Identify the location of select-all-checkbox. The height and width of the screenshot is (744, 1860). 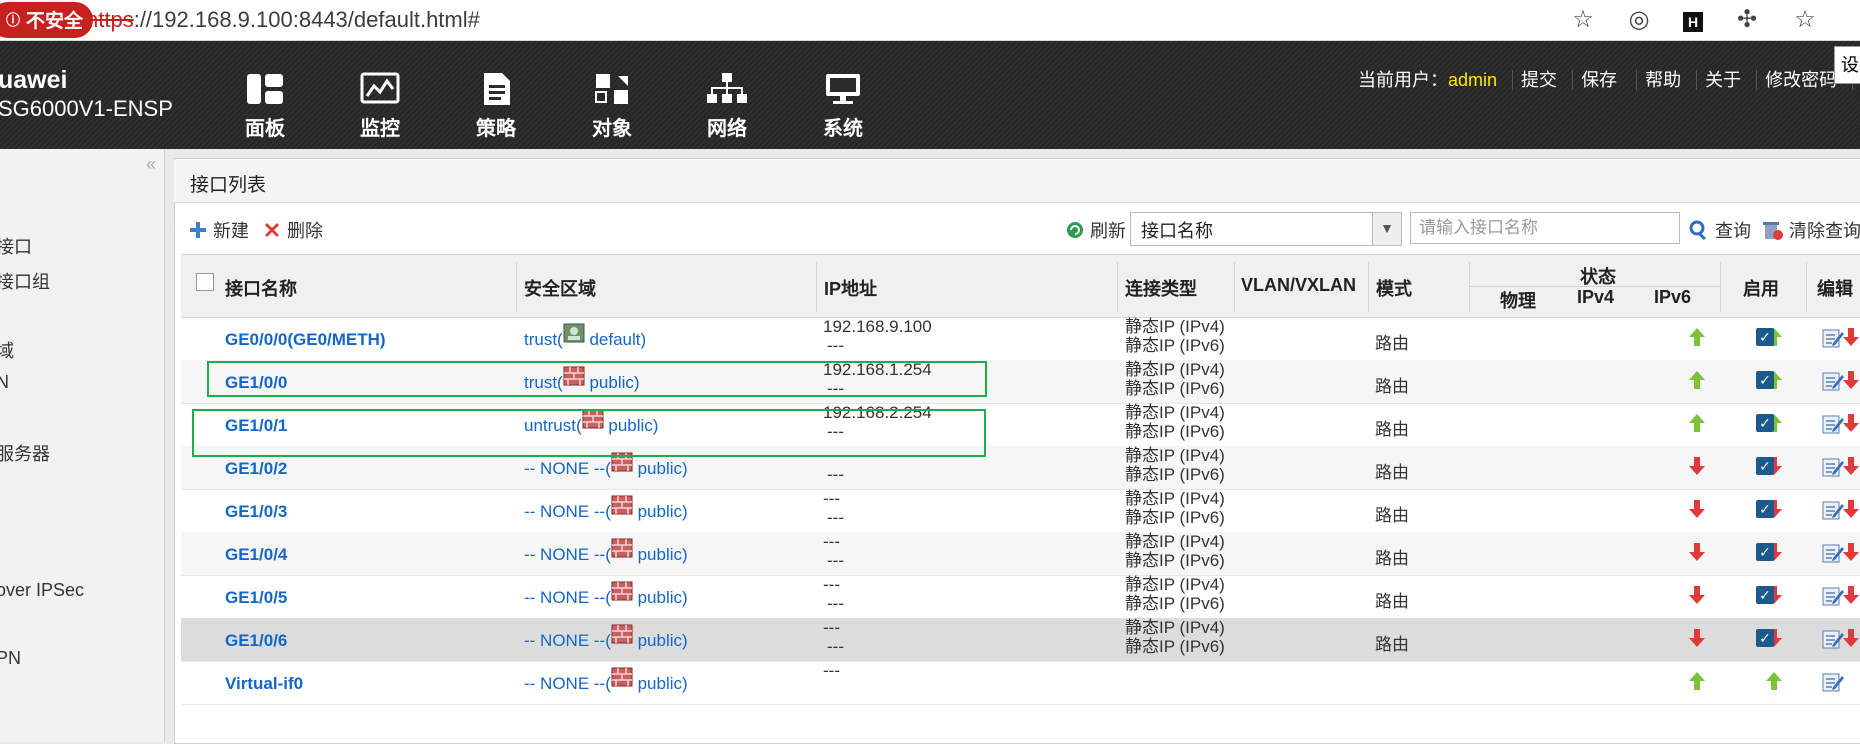
(205, 282).